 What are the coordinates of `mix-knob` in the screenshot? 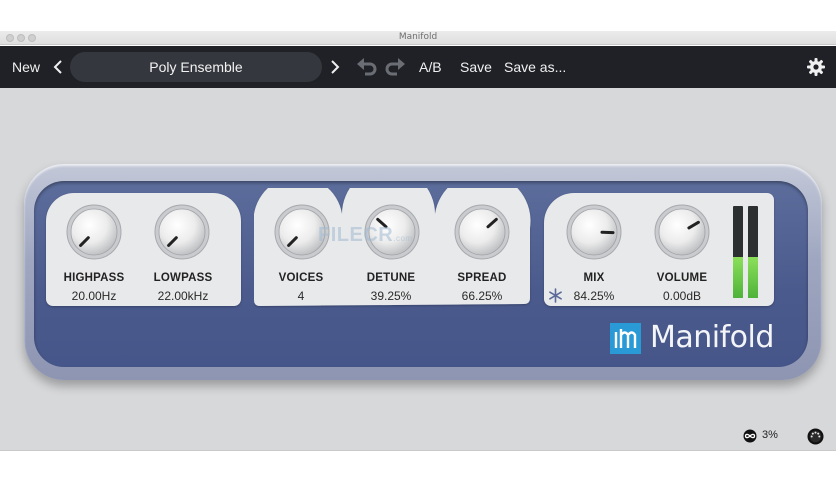 It's located at (594, 232).